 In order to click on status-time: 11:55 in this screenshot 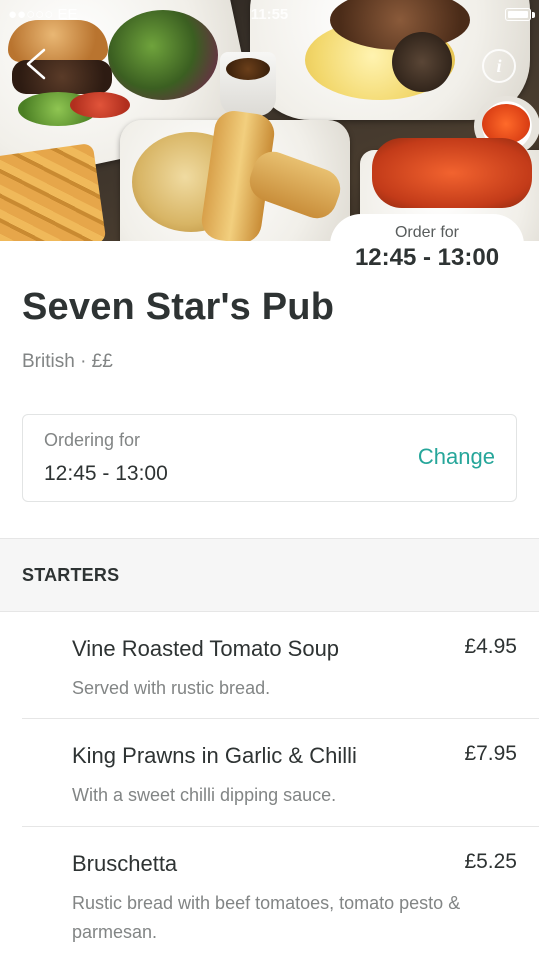, I will do `click(269, 14)`.